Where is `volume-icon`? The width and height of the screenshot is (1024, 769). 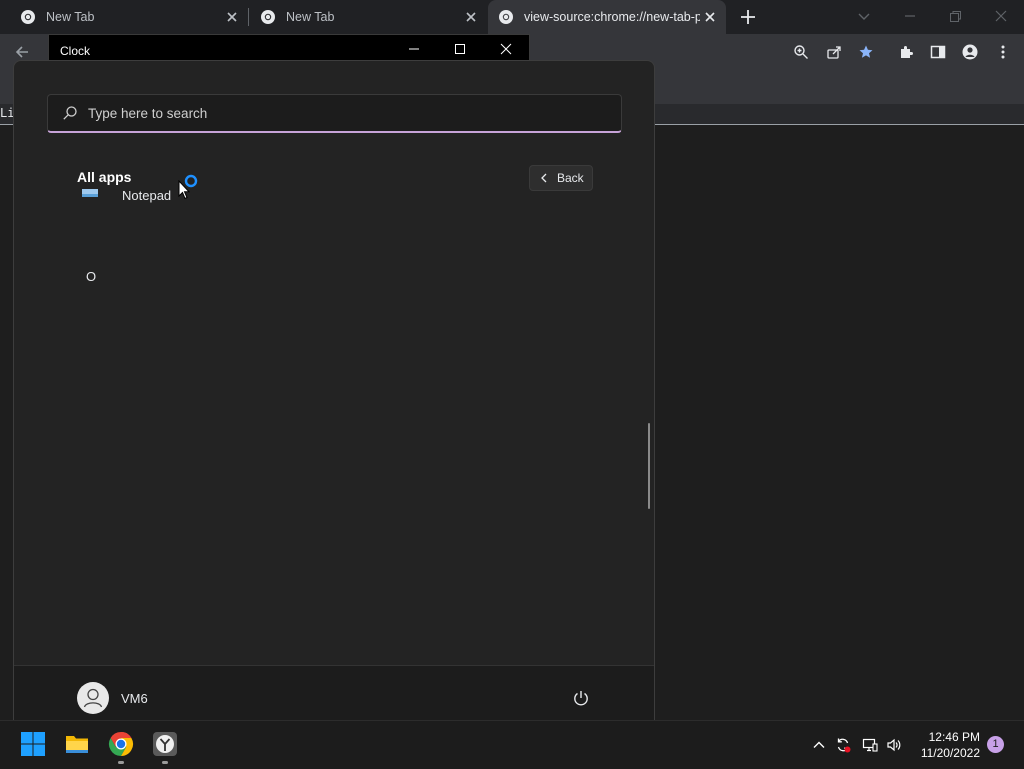
volume-icon is located at coordinates (894, 745).